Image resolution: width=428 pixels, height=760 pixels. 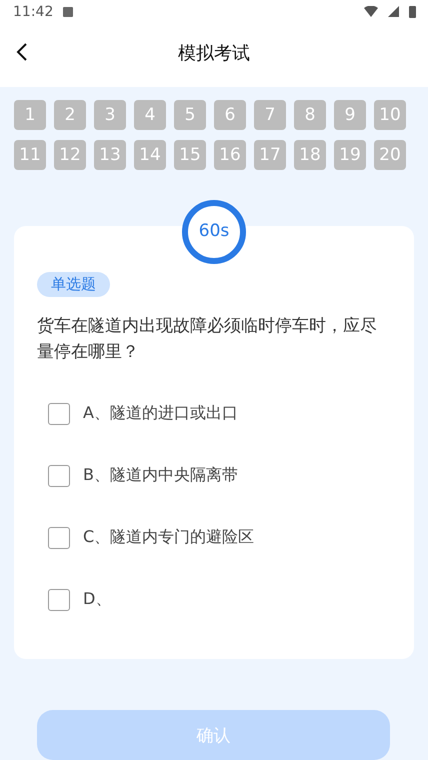 I want to click on question-number: 11, so click(x=30, y=155).